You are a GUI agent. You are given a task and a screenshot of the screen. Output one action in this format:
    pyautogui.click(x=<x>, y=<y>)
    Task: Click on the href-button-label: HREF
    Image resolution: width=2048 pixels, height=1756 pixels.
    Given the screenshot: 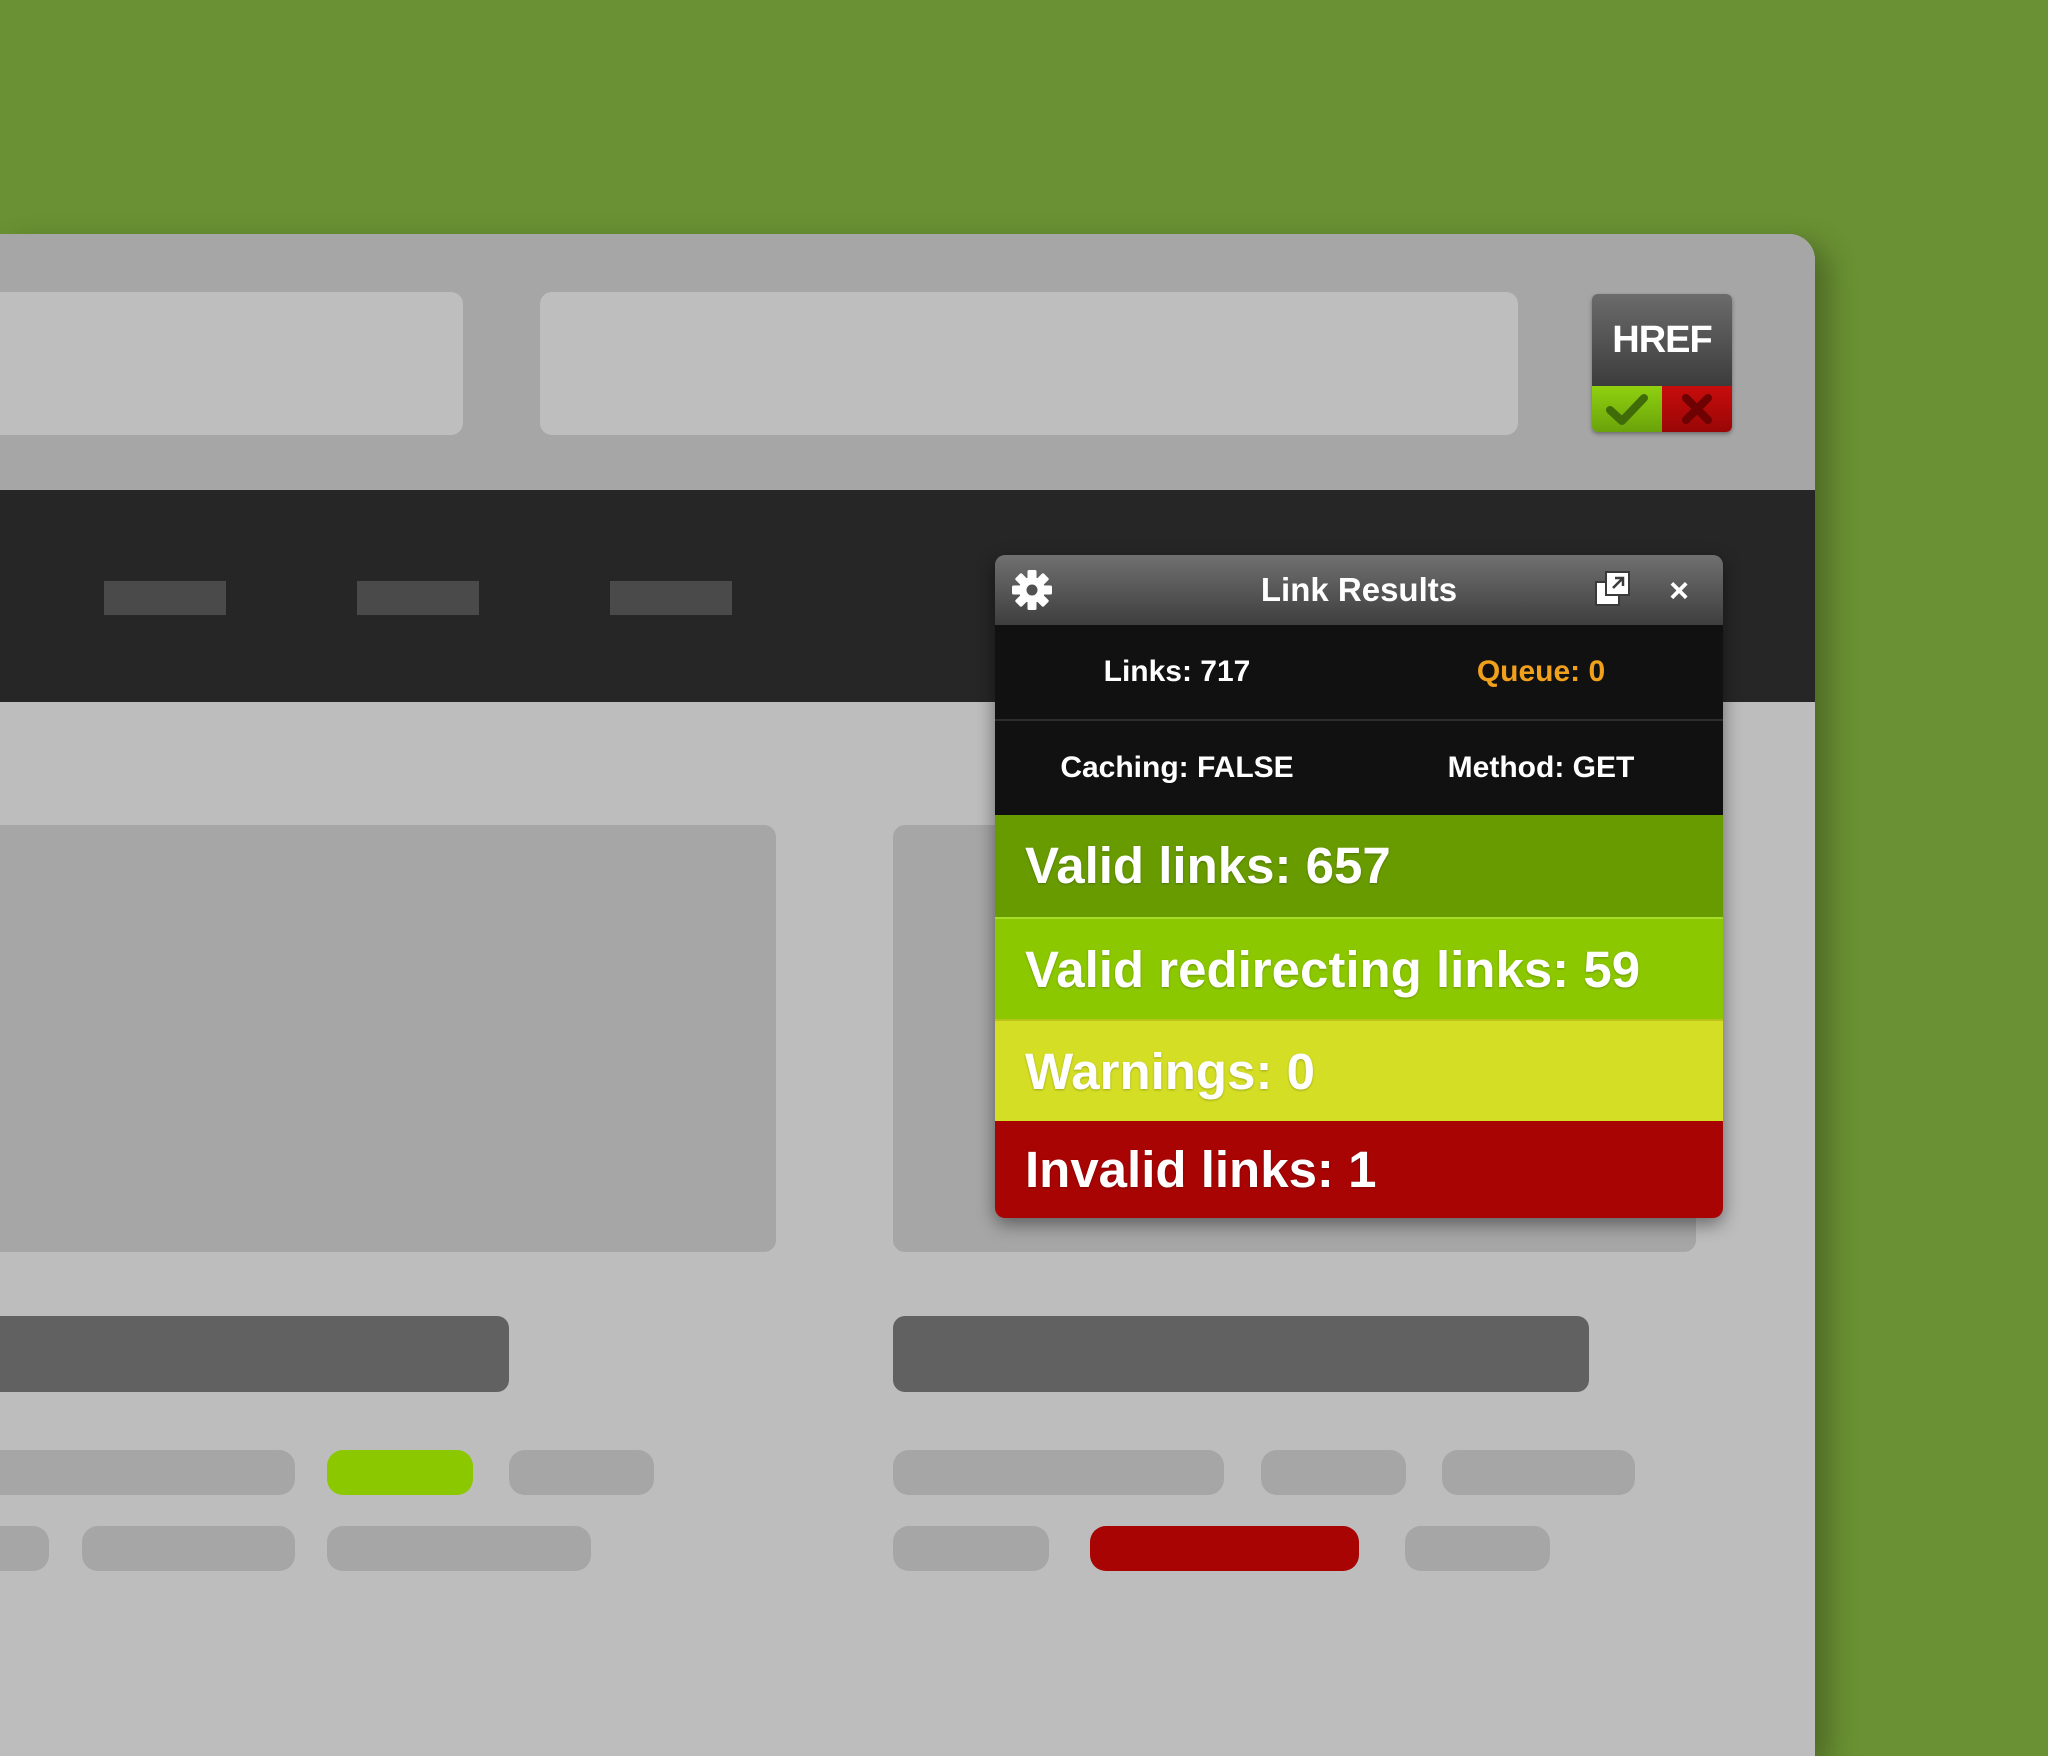 What is the action you would take?
    pyautogui.click(x=1662, y=340)
    